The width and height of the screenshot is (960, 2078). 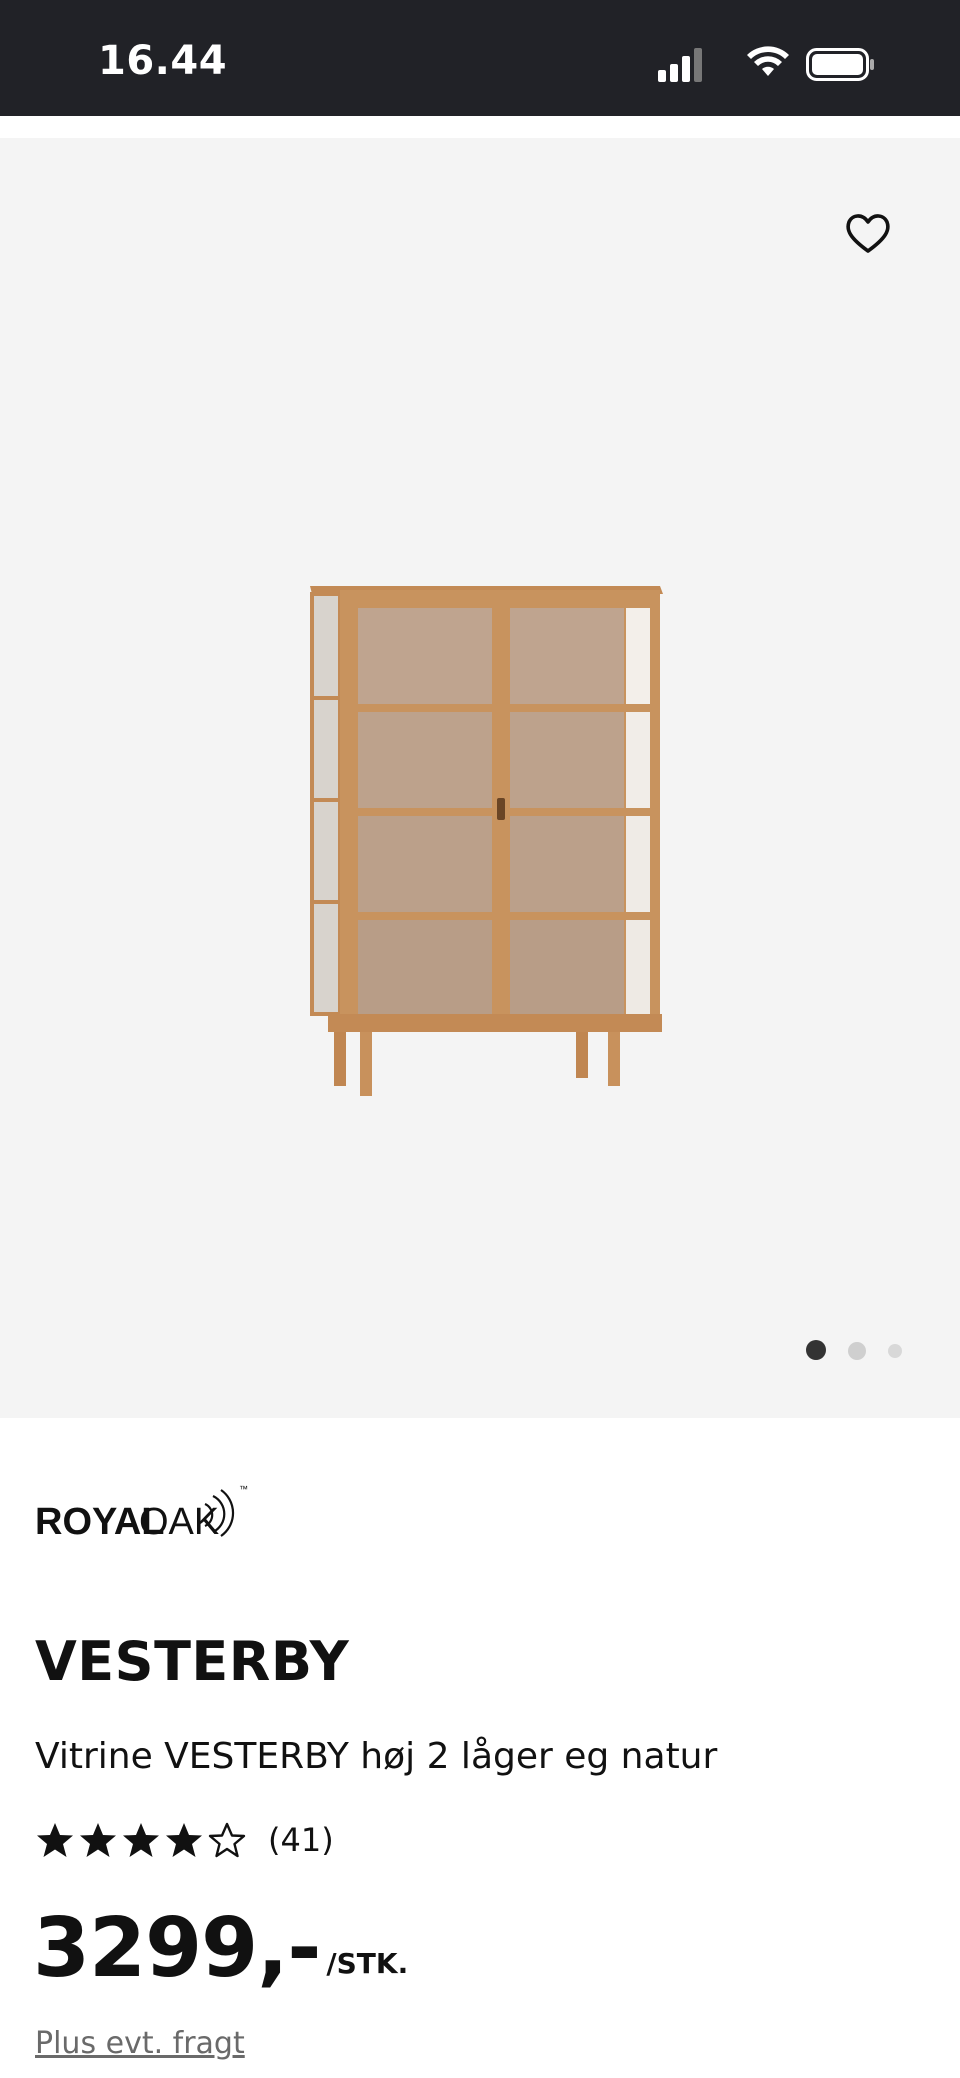 What do you see at coordinates (480, 58) in the screenshot?
I see `status-bar: 16.44` at bounding box center [480, 58].